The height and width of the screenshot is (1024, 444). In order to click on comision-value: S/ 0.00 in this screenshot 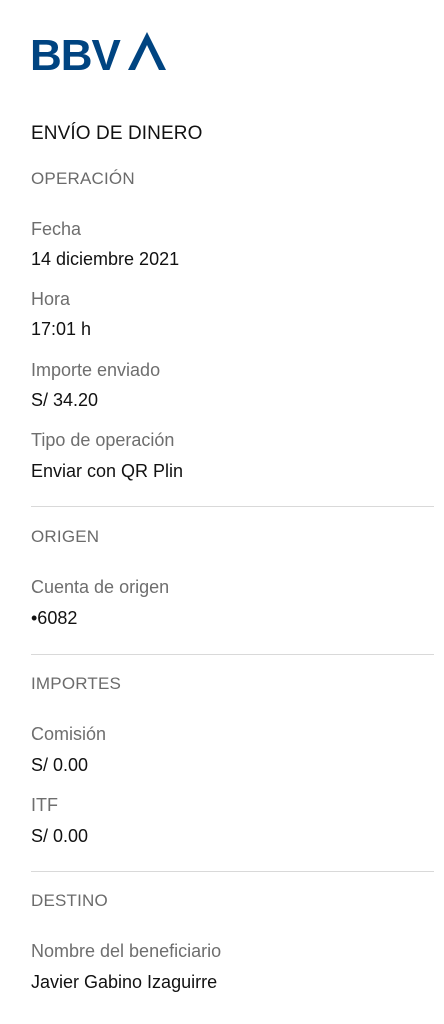, I will do `click(60, 765)`.